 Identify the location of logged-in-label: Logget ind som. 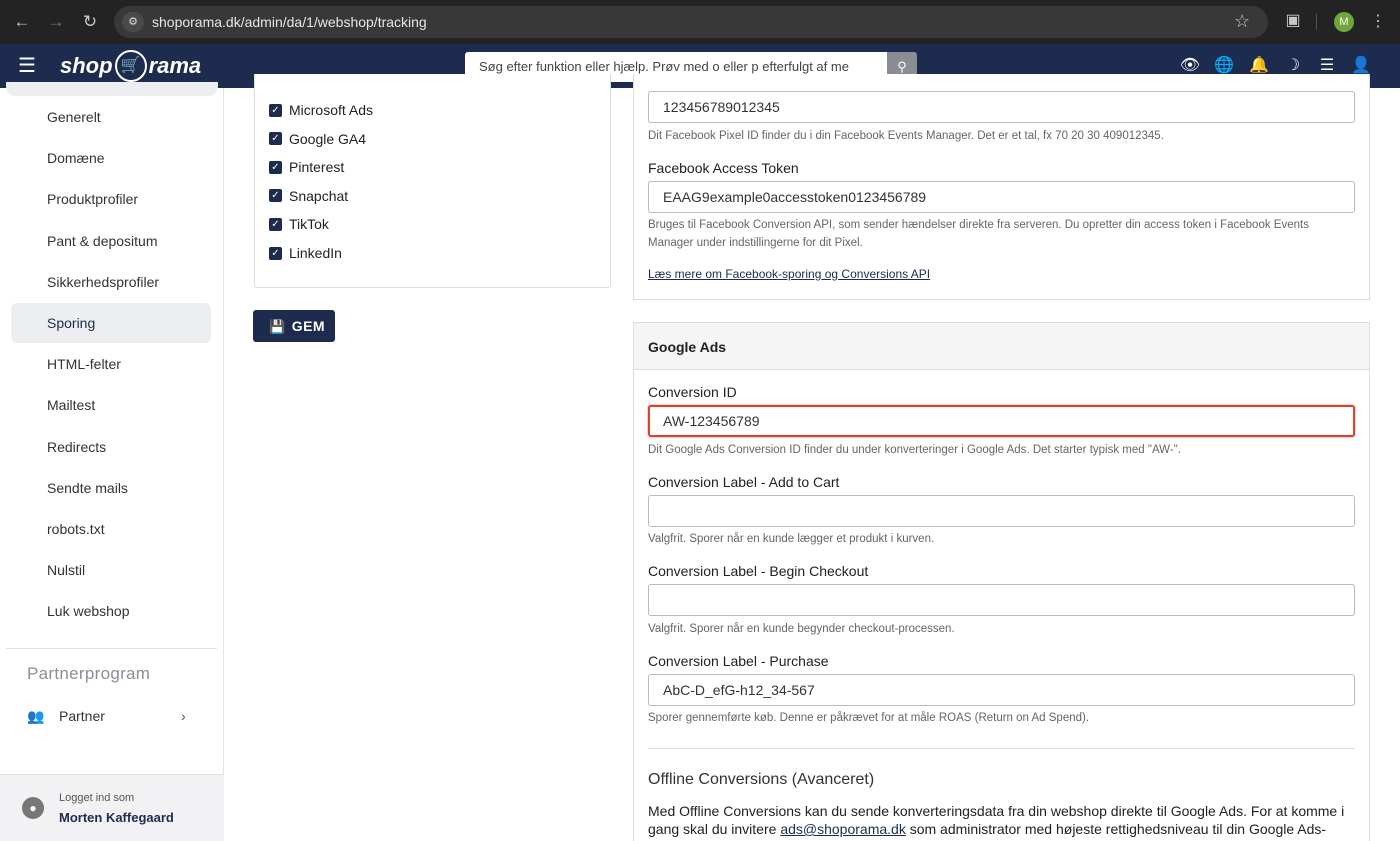
(97, 798).